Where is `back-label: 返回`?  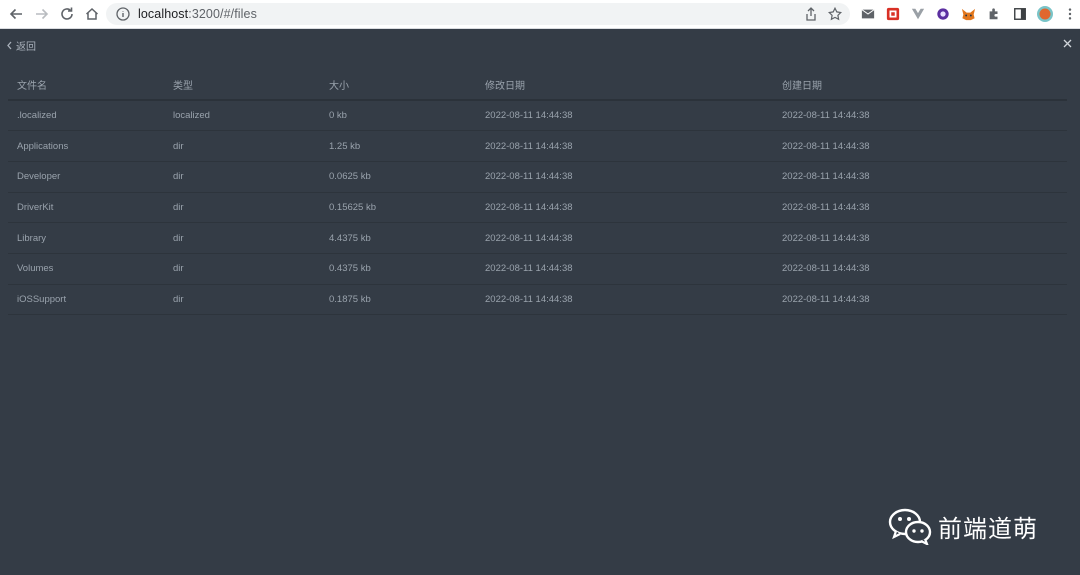 back-label: 返回 is located at coordinates (26, 47).